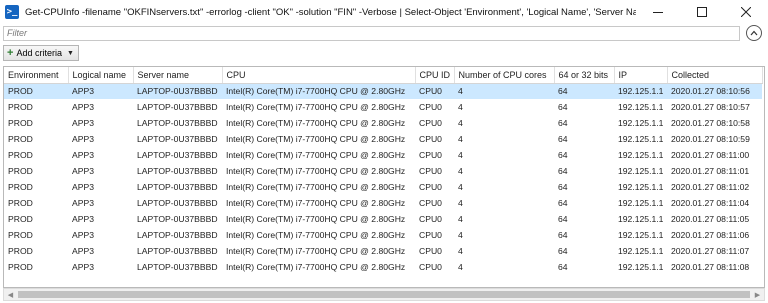 This screenshot has height=303, width=768. What do you see at coordinates (584, 75) in the screenshot?
I see `column-header-64-or-32-bits: 64 or 32 bits` at bounding box center [584, 75].